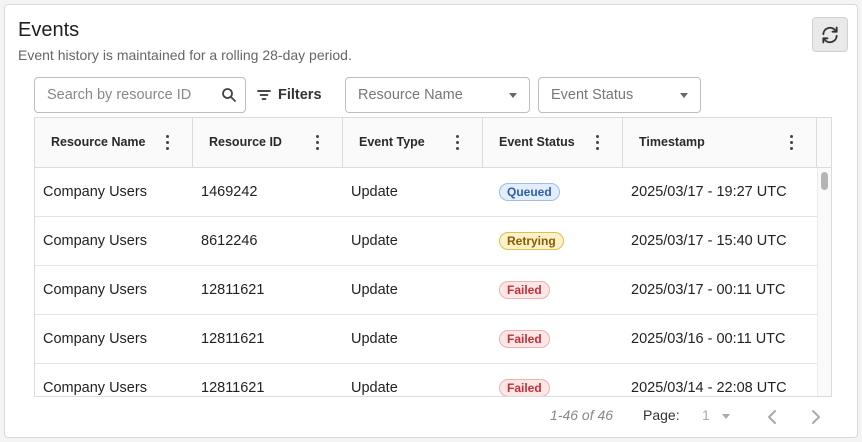 The height and width of the screenshot is (442, 862). I want to click on cell-event-status: Queued, so click(553, 192).